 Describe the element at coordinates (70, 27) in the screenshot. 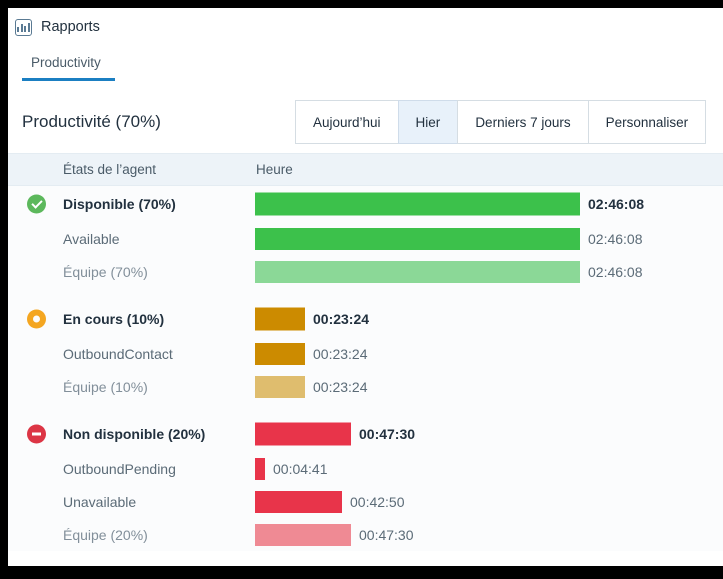

I see `app-title: Rapports` at that location.